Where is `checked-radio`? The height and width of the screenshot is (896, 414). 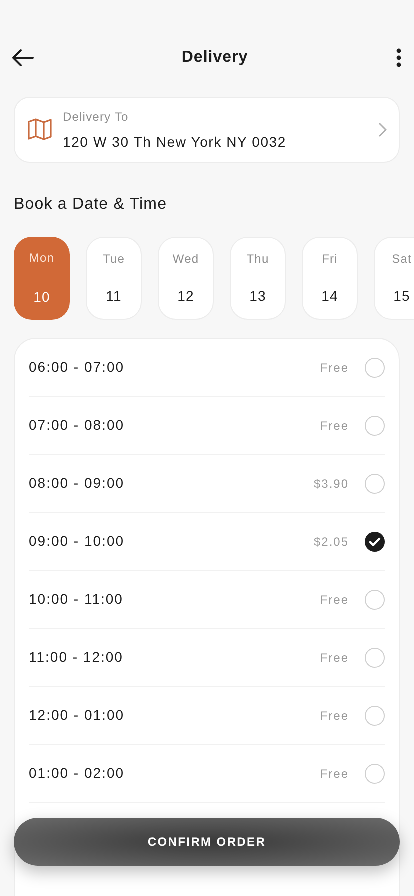 checked-radio is located at coordinates (375, 542).